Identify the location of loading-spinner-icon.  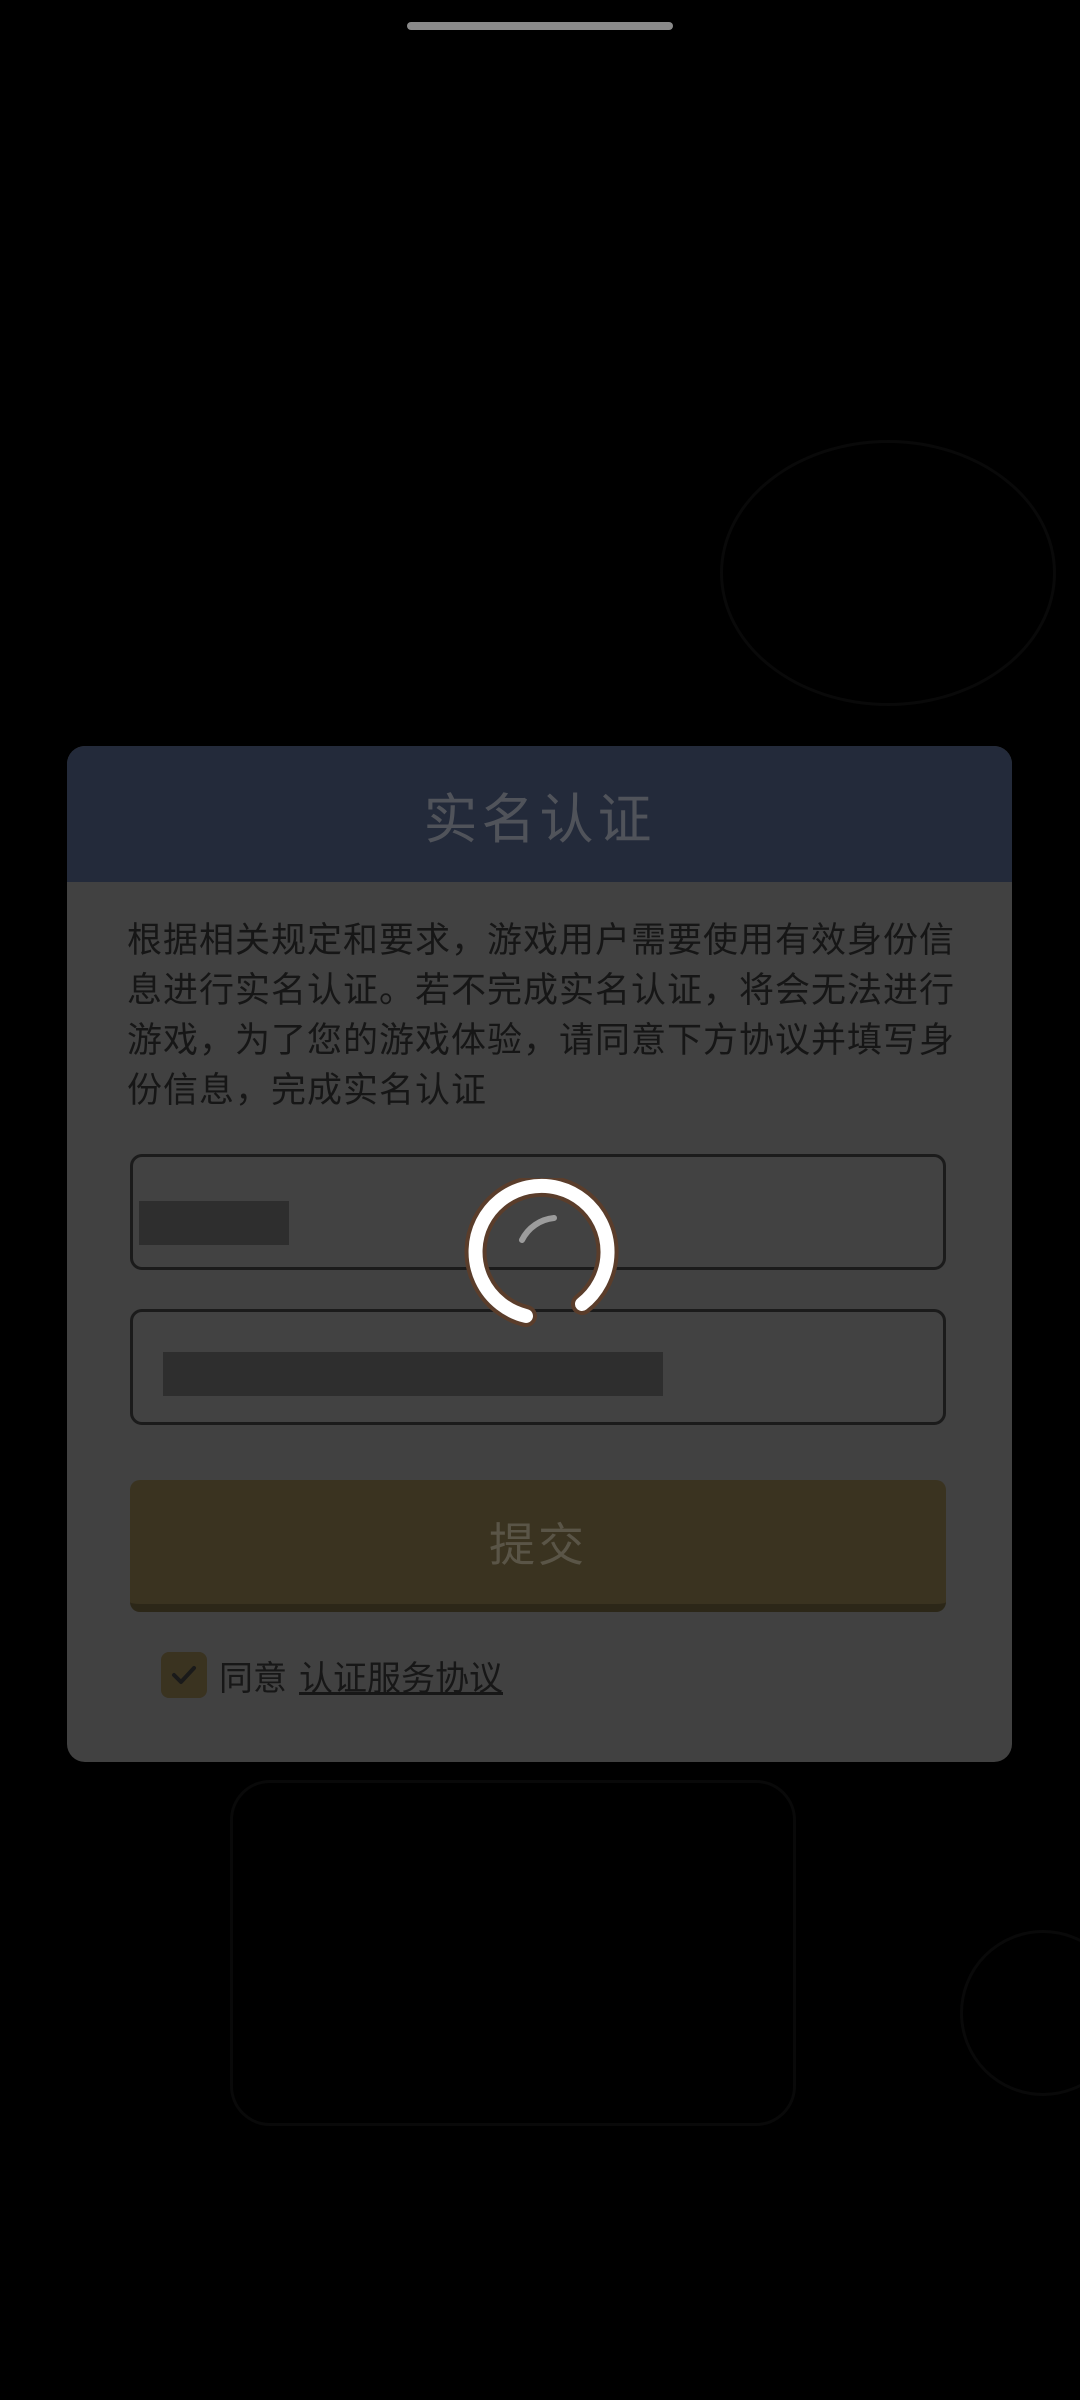
(541, 1252).